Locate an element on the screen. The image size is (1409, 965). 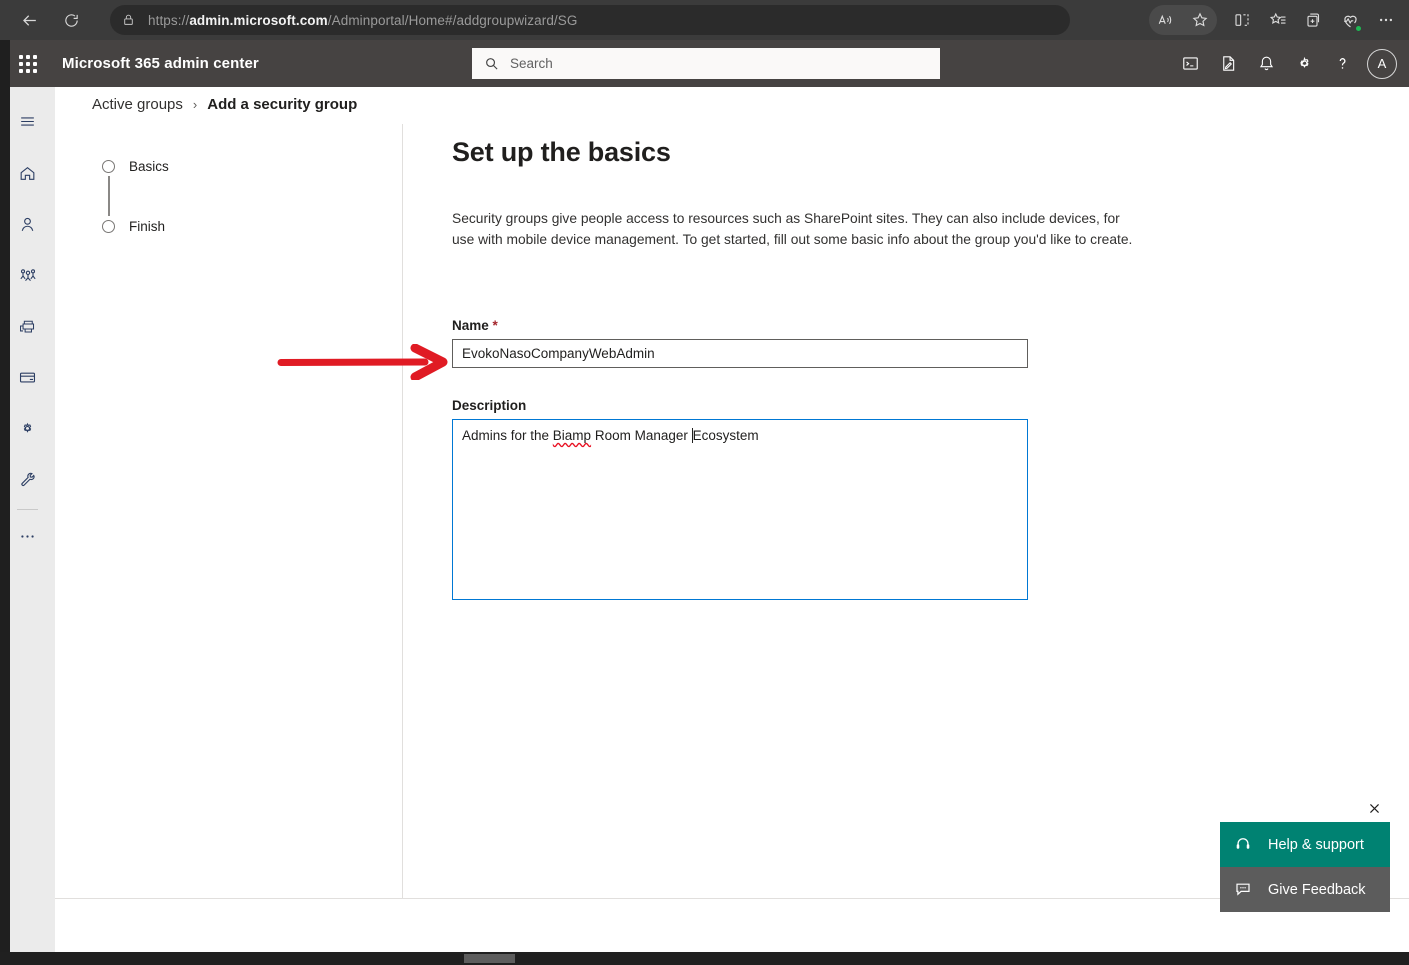
lock-icon is located at coordinates (130, 20).